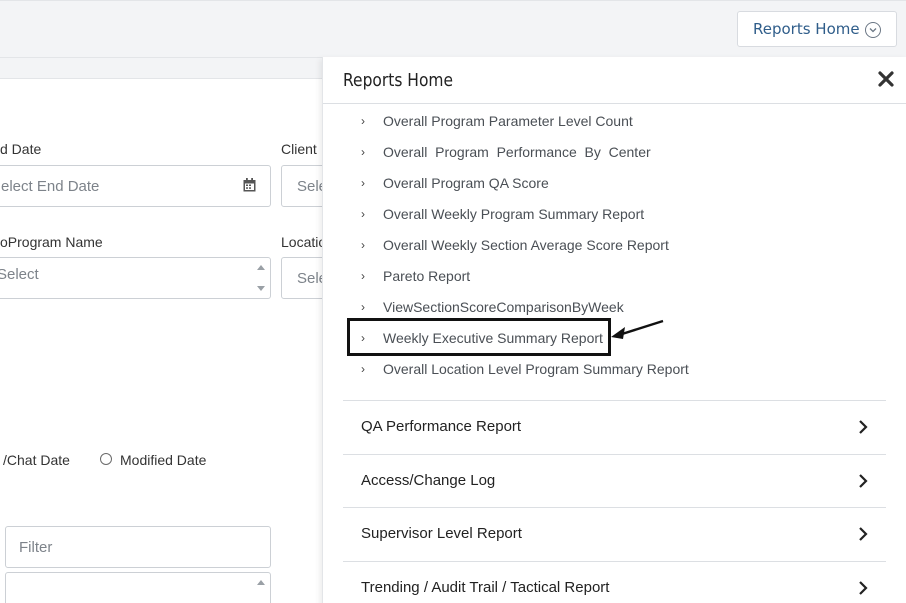 Image resolution: width=906 pixels, height=603 pixels. I want to click on report-link-label: Overall Program QA Score, so click(466, 183).